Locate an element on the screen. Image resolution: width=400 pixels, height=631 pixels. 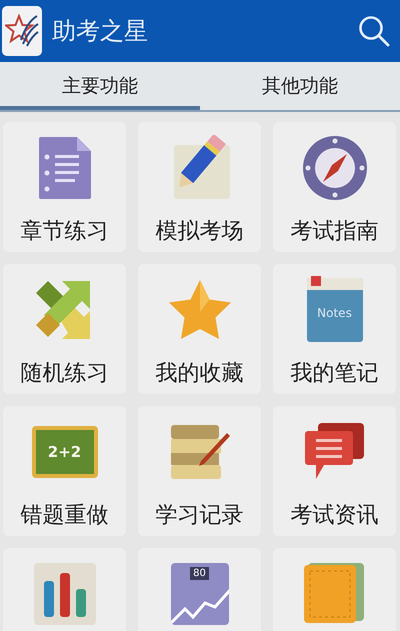
app-logo is located at coordinates (22, 31).